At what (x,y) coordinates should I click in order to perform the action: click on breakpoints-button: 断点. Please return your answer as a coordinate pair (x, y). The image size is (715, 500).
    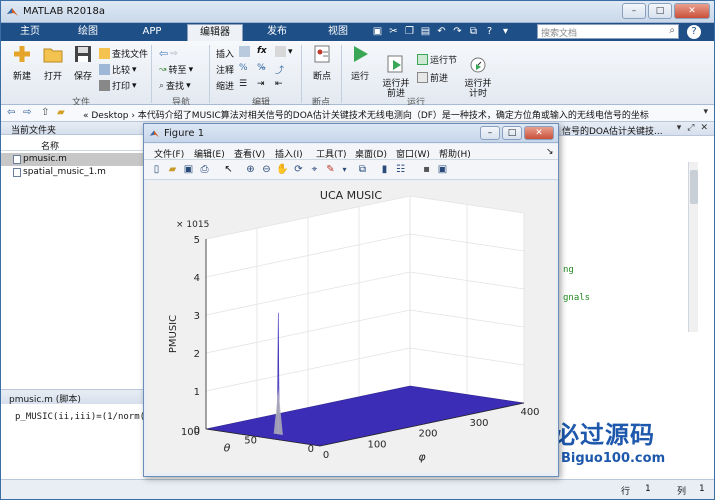
    Looking at the image, I should click on (322, 63).